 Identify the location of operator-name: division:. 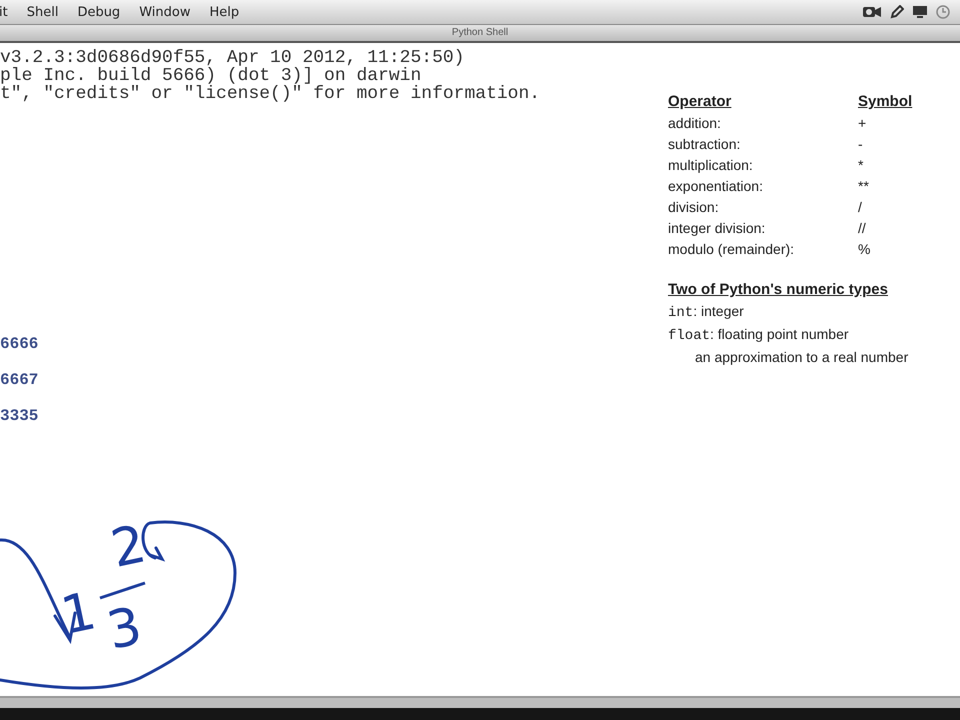
(694, 207).